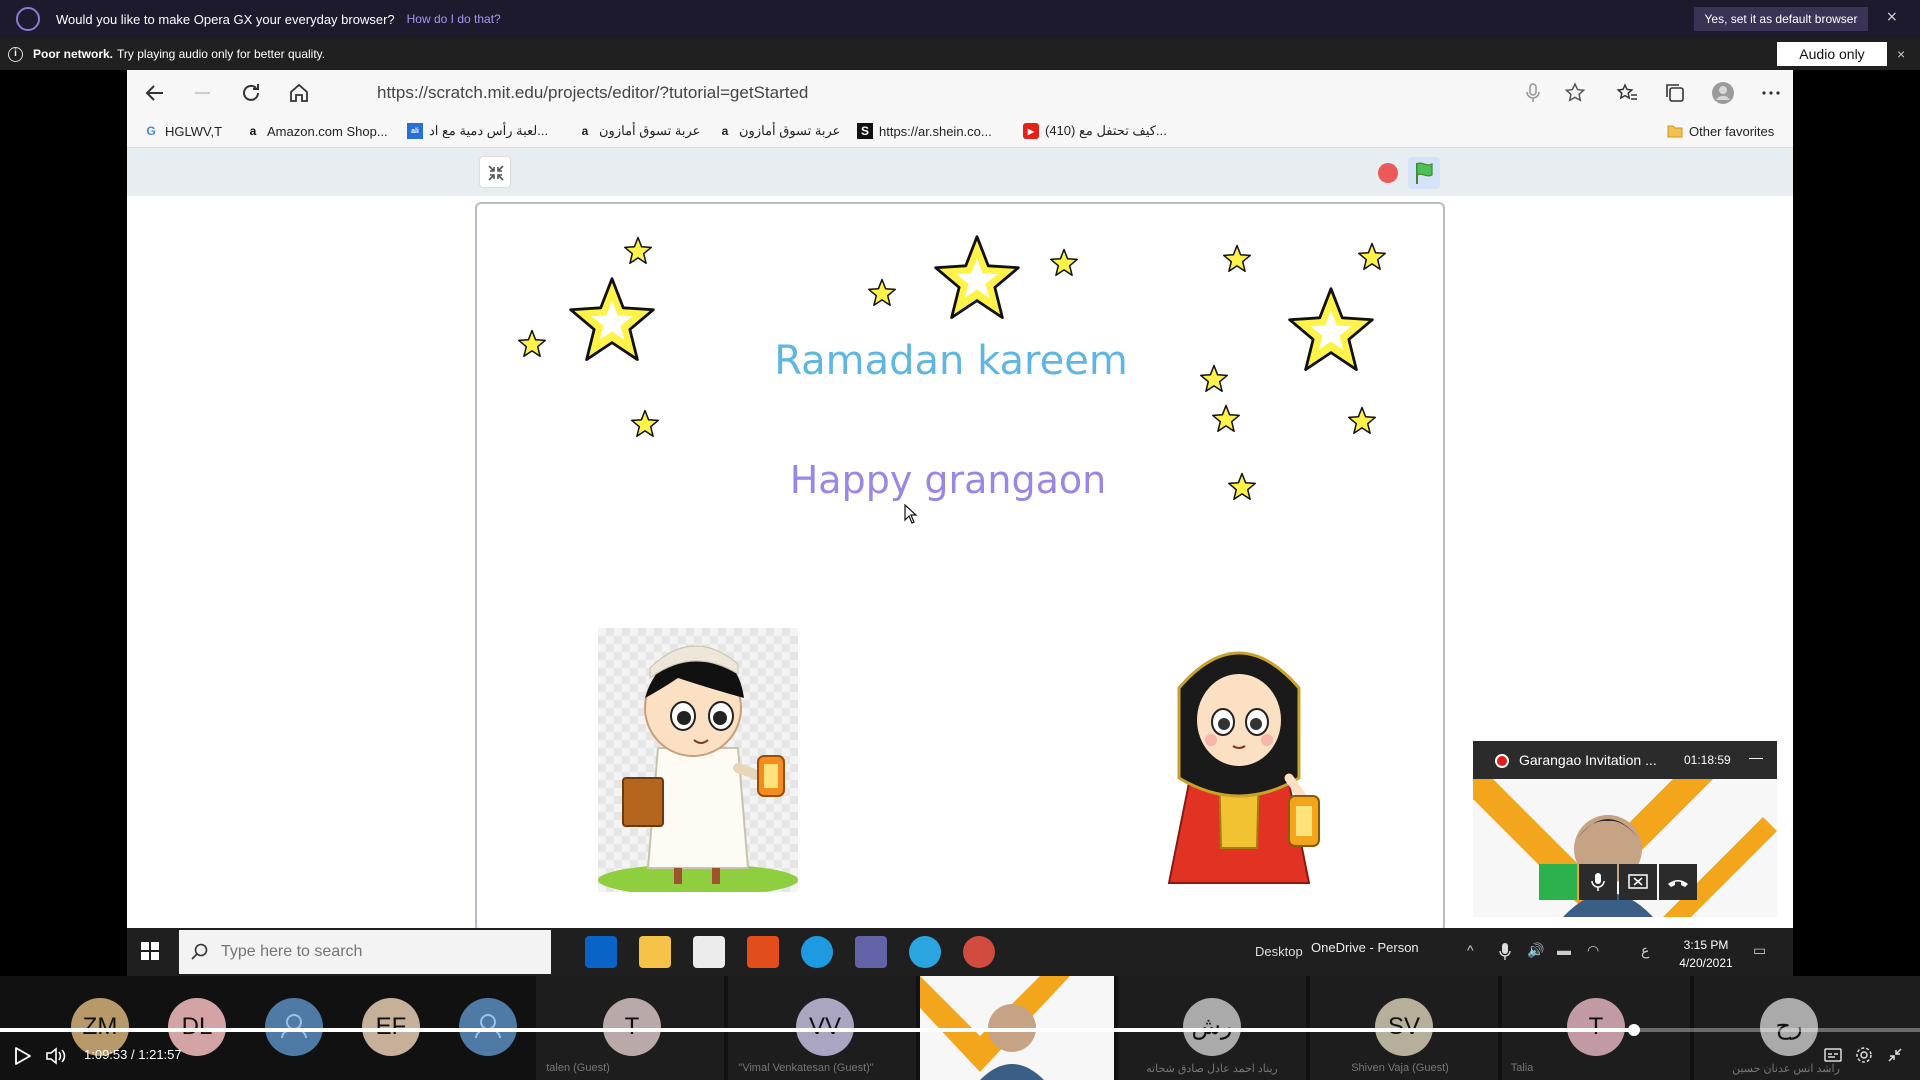  I want to click on how-do-i-link: How do I do that?, so click(454, 19).